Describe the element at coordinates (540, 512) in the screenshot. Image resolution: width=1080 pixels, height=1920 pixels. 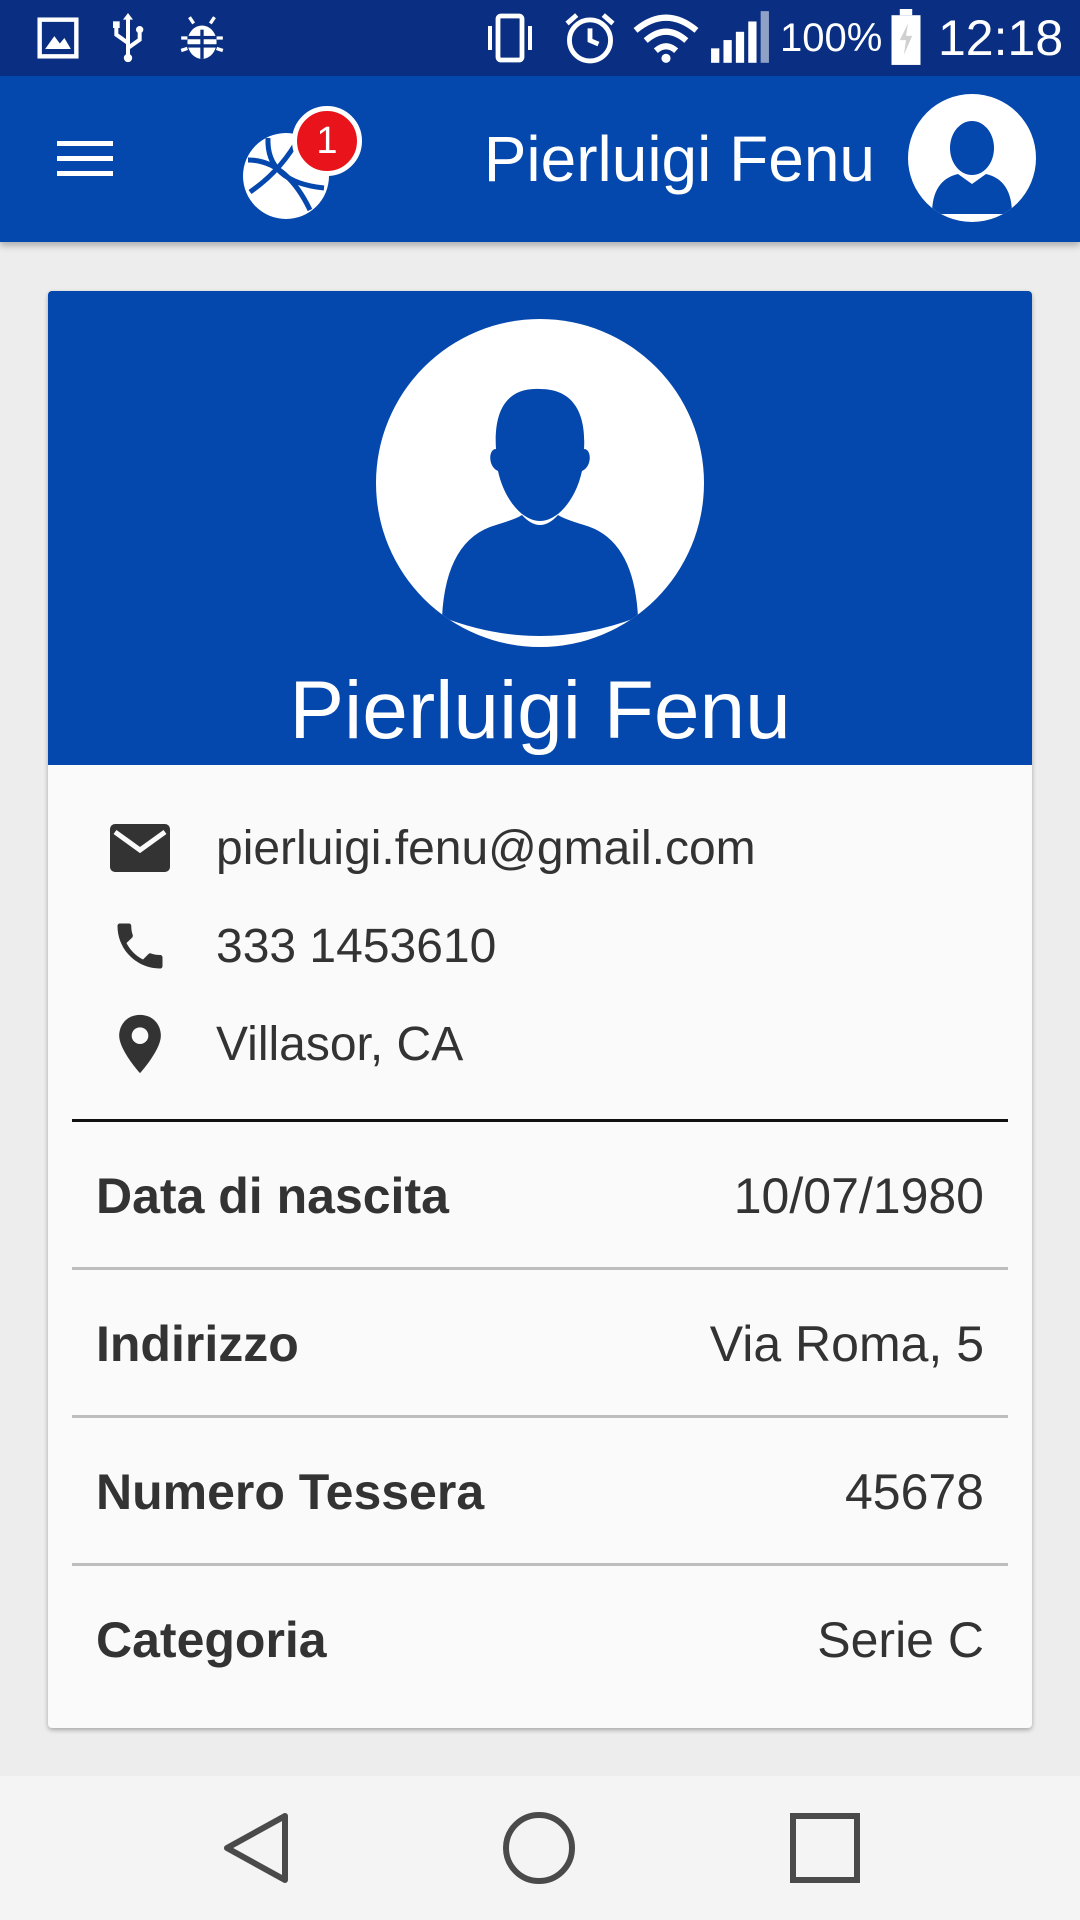
I see `user-silhouette-icon` at that location.